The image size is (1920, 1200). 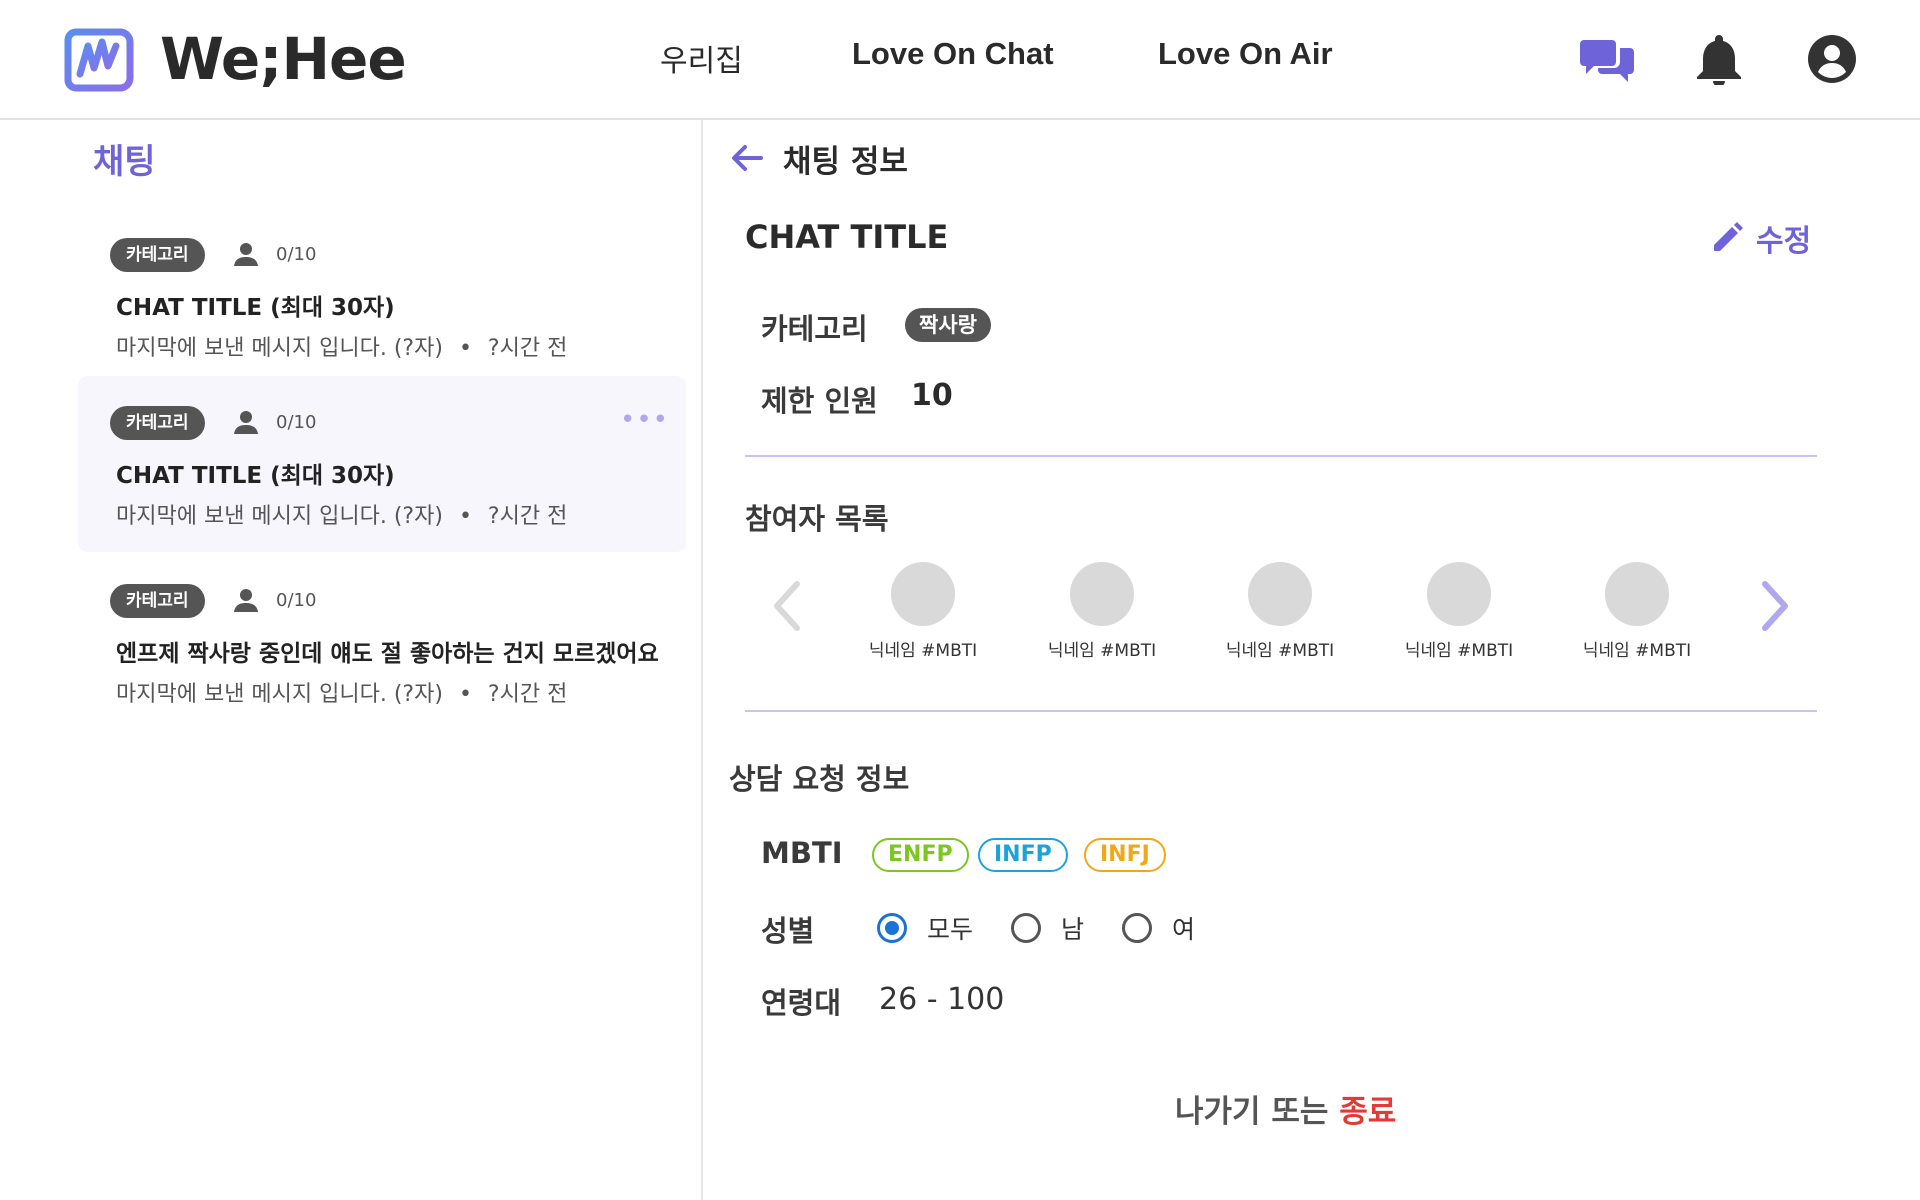 What do you see at coordinates (1607, 59) in the screenshot?
I see `chat-bubbles-icon` at bounding box center [1607, 59].